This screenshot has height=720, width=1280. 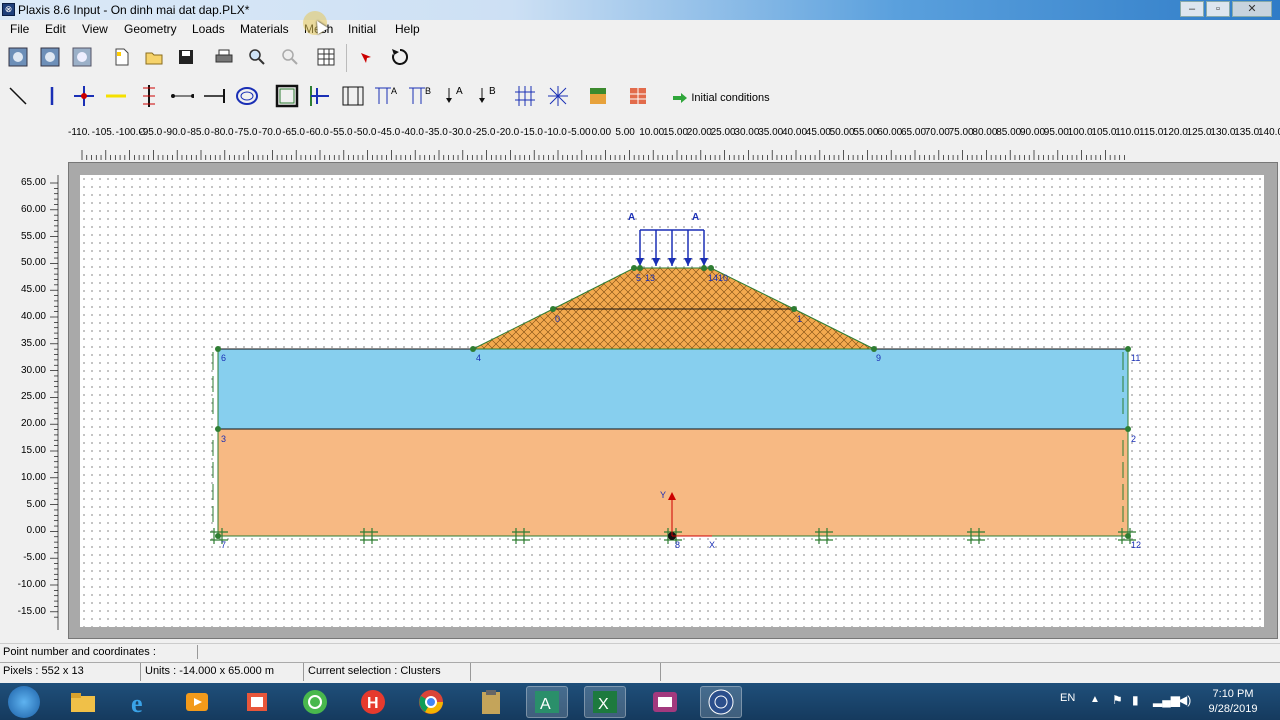 I want to click on ruler-x-tick-label: -40.0, so click(x=412, y=132).